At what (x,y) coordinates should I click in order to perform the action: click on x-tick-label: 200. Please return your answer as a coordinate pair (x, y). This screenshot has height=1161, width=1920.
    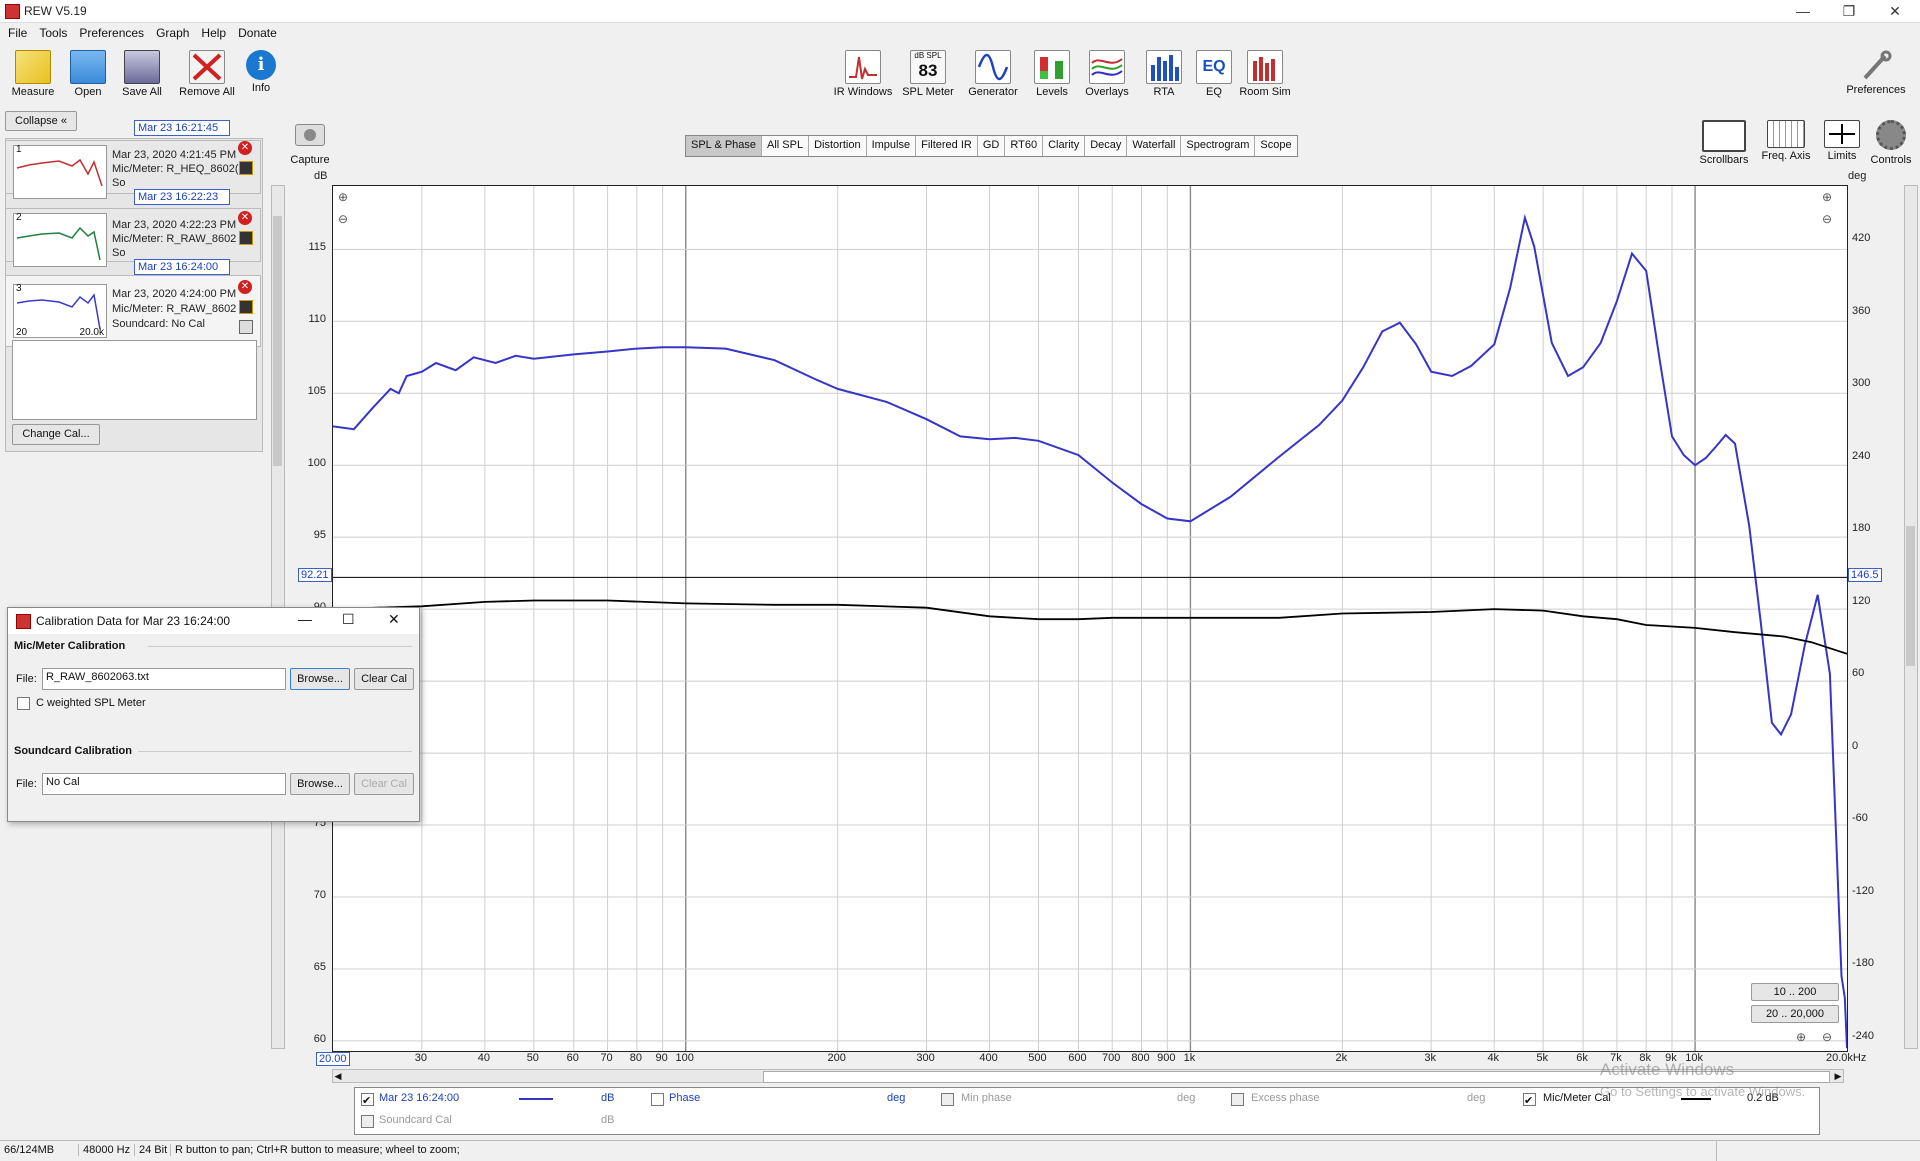
    Looking at the image, I should click on (836, 1058).